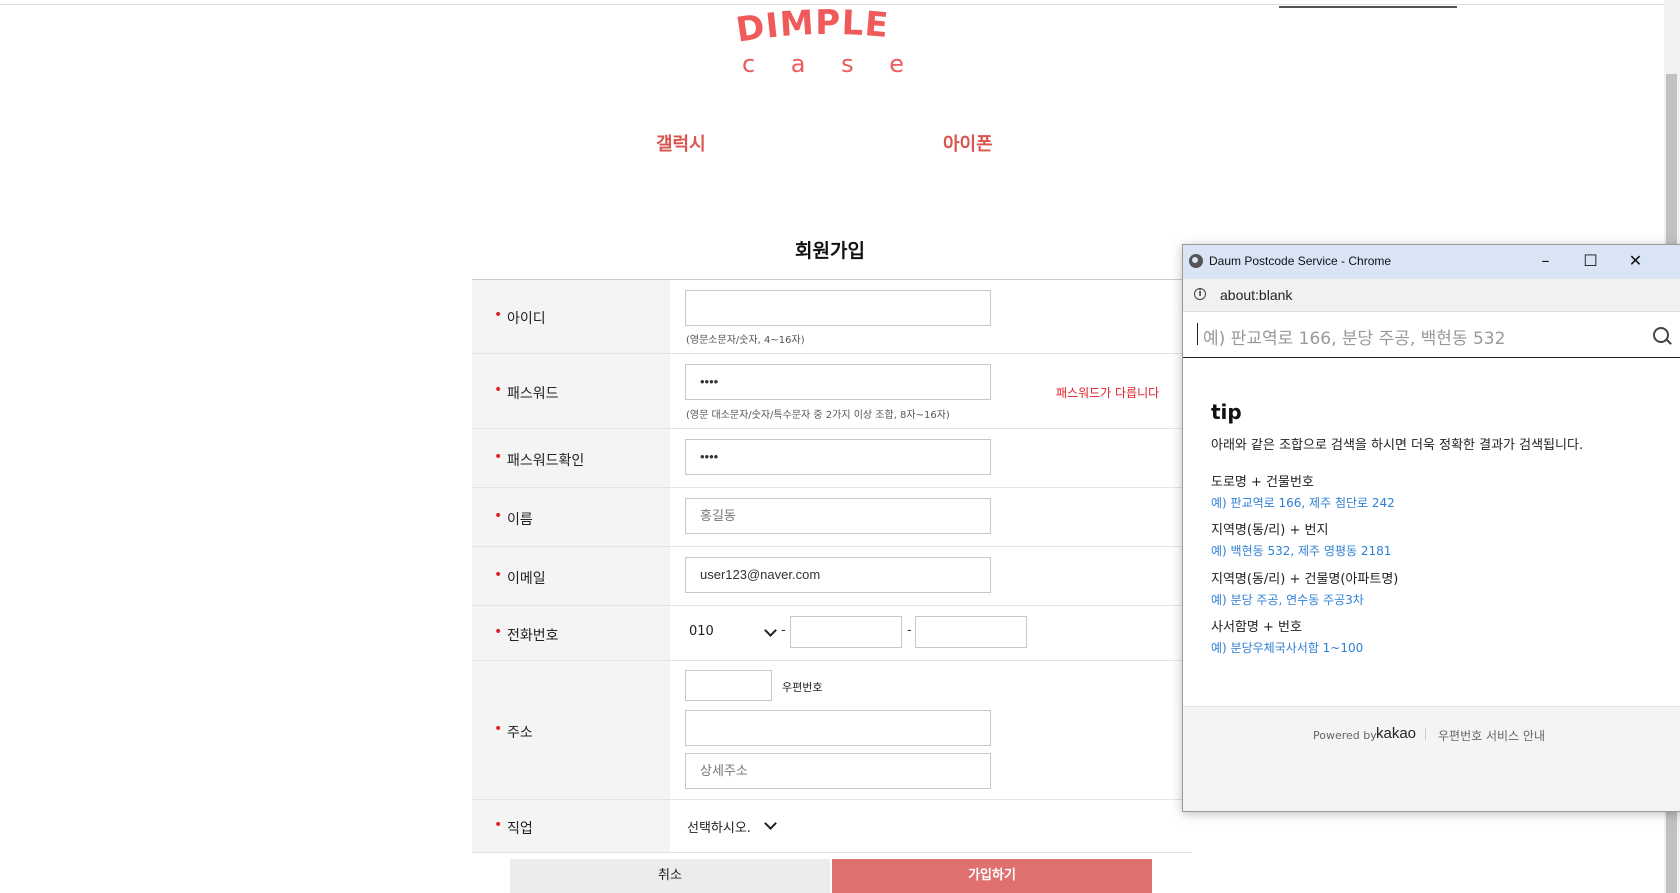 The width and height of the screenshot is (1680, 893). What do you see at coordinates (1545, 262) in the screenshot?
I see `minimize-button: –` at bounding box center [1545, 262].